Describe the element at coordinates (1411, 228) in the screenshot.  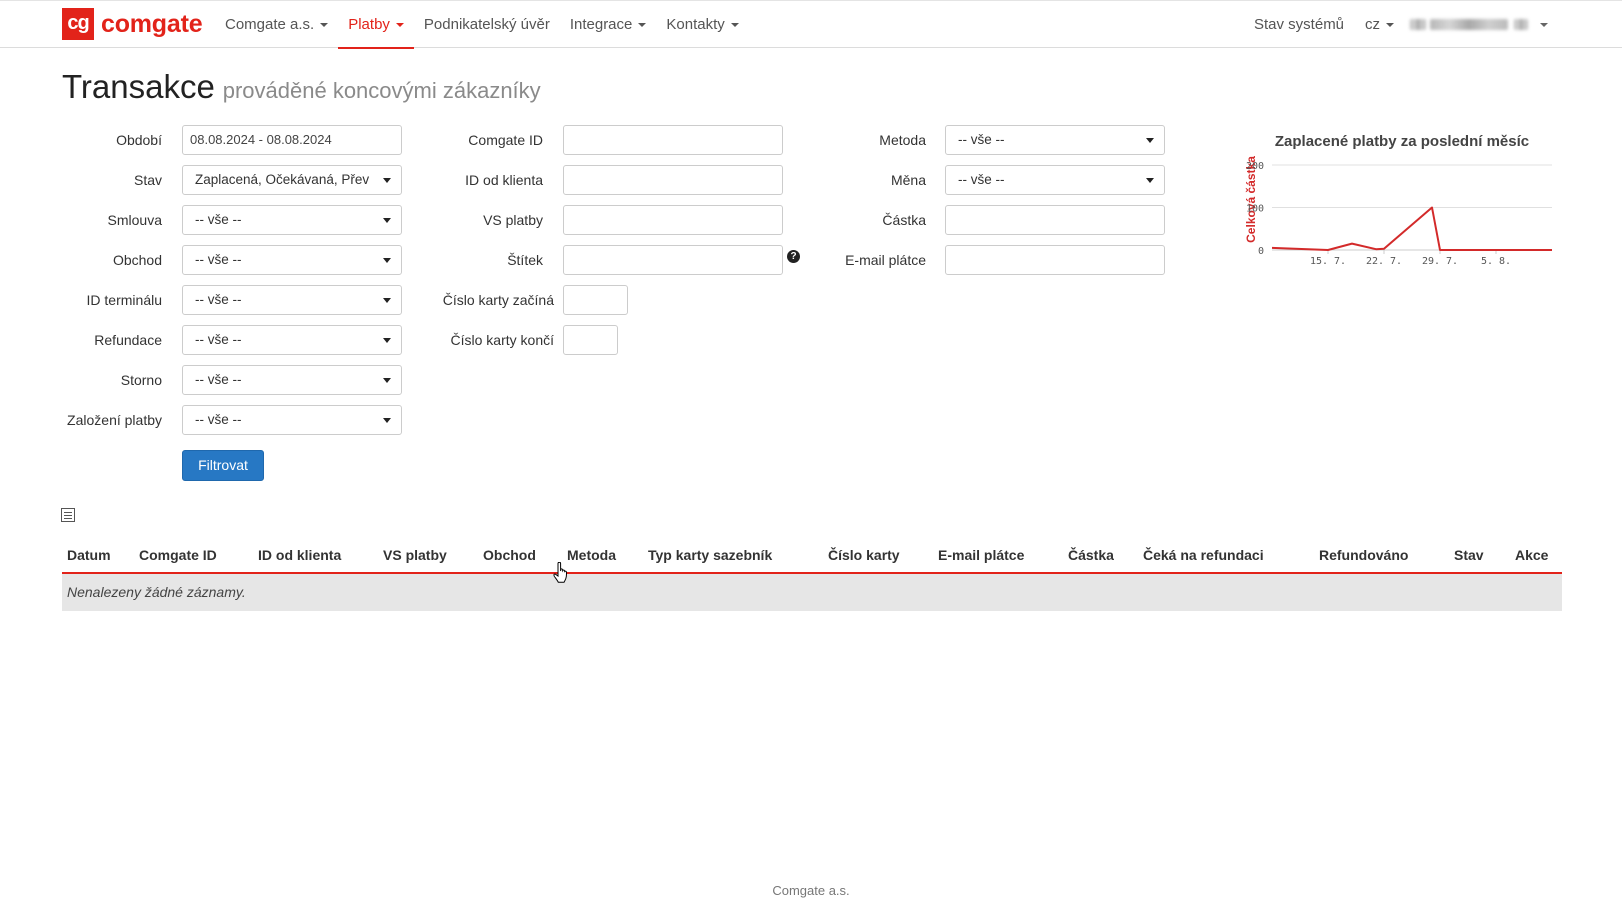
I see `chart-series-line` at that location.